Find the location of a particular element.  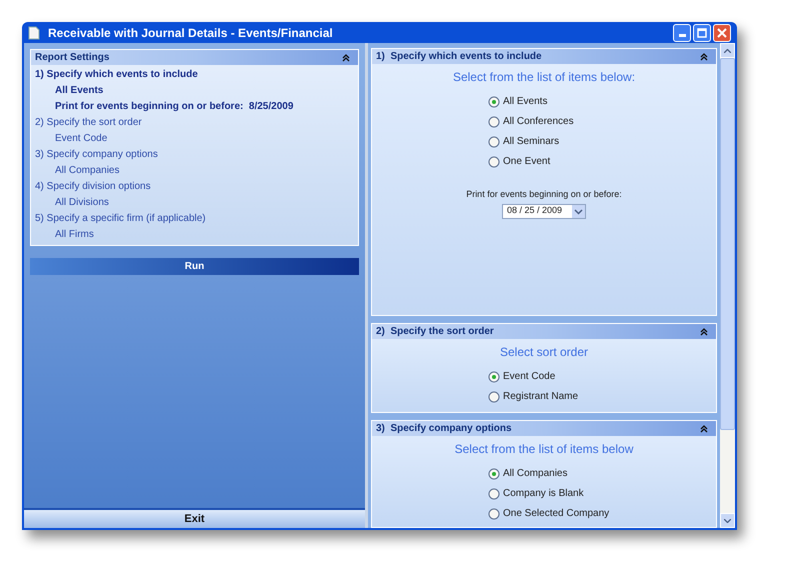

minimize-button is located at coordinates (682, 33).